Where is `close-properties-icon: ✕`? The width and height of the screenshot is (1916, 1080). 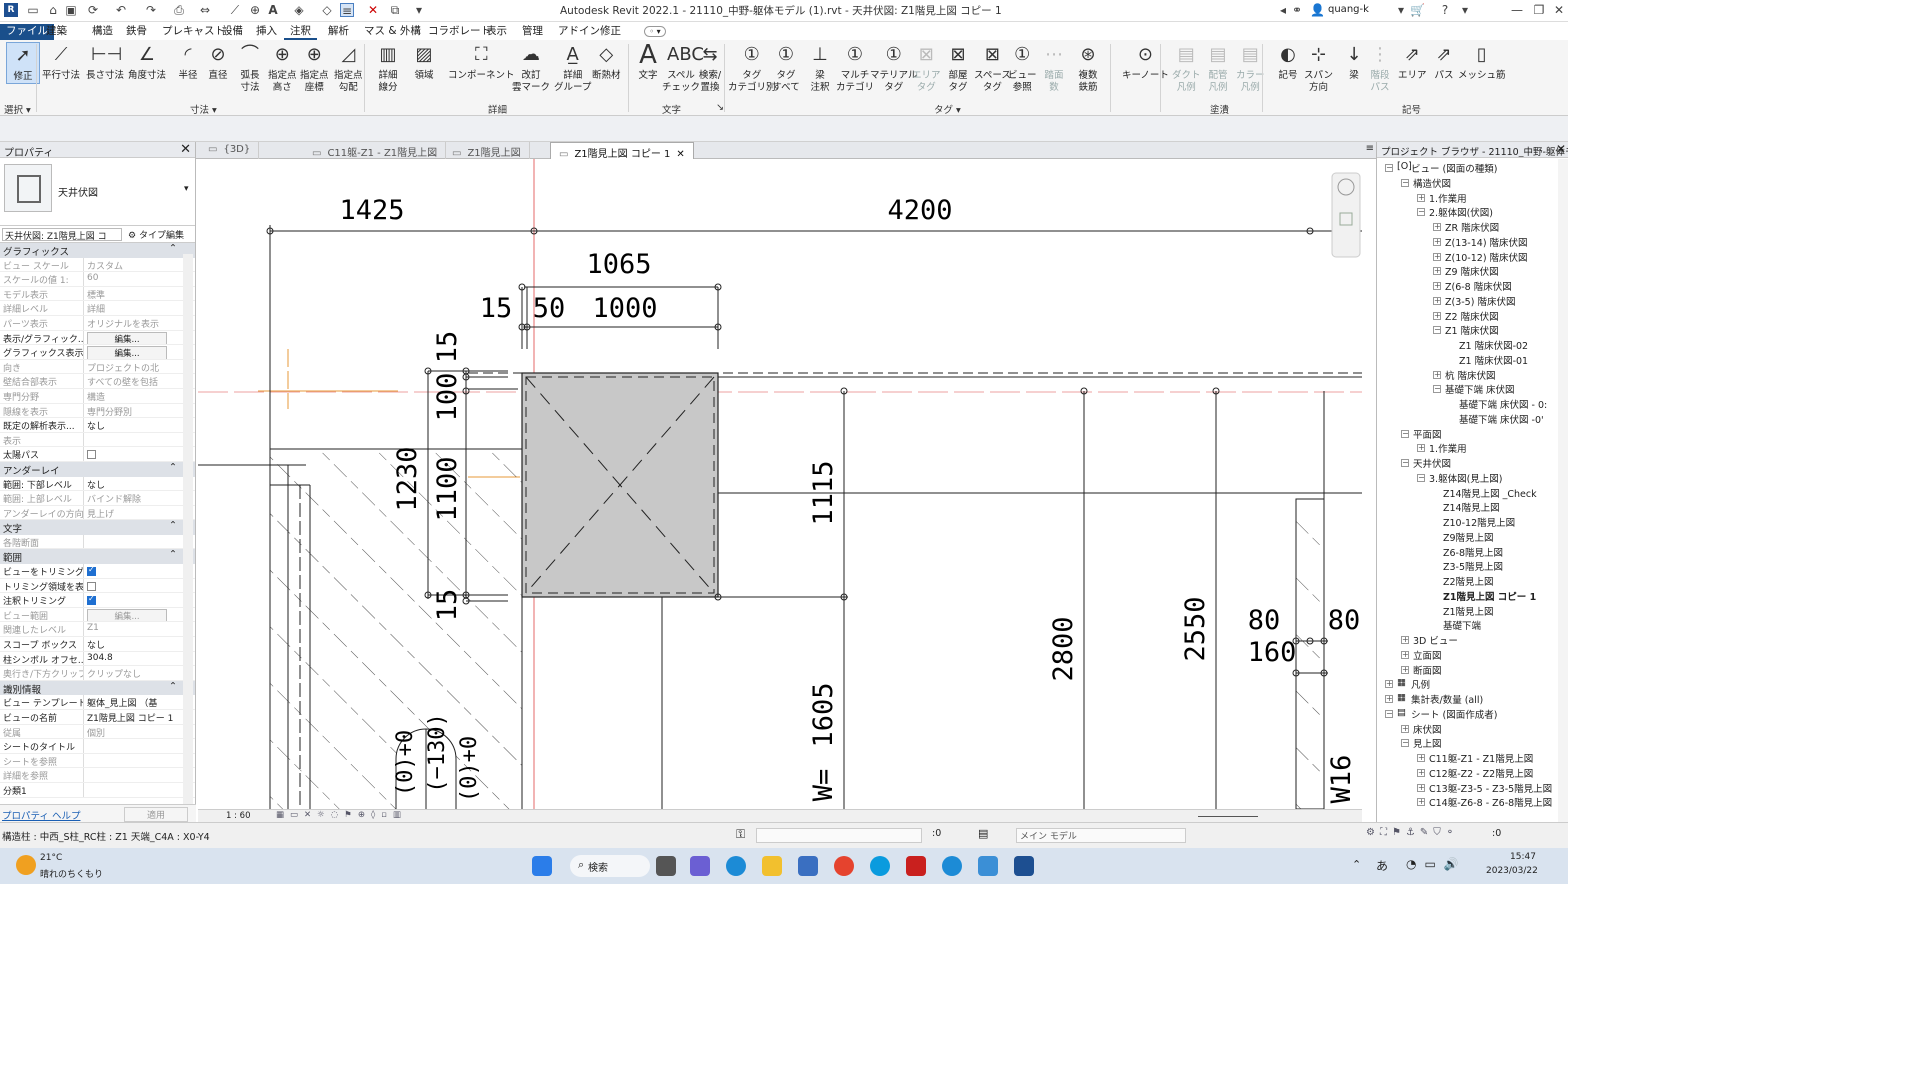
close-properties-icon: ✕ is located at coordinates (185, 149).